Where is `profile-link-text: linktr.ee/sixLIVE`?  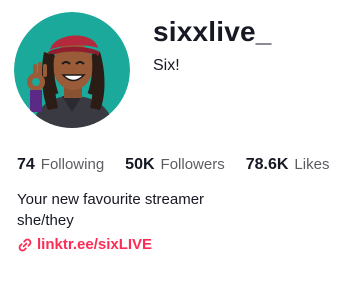 profile-link-text: linktr.ee/sixLIVE is located at coordinates (95, 244).